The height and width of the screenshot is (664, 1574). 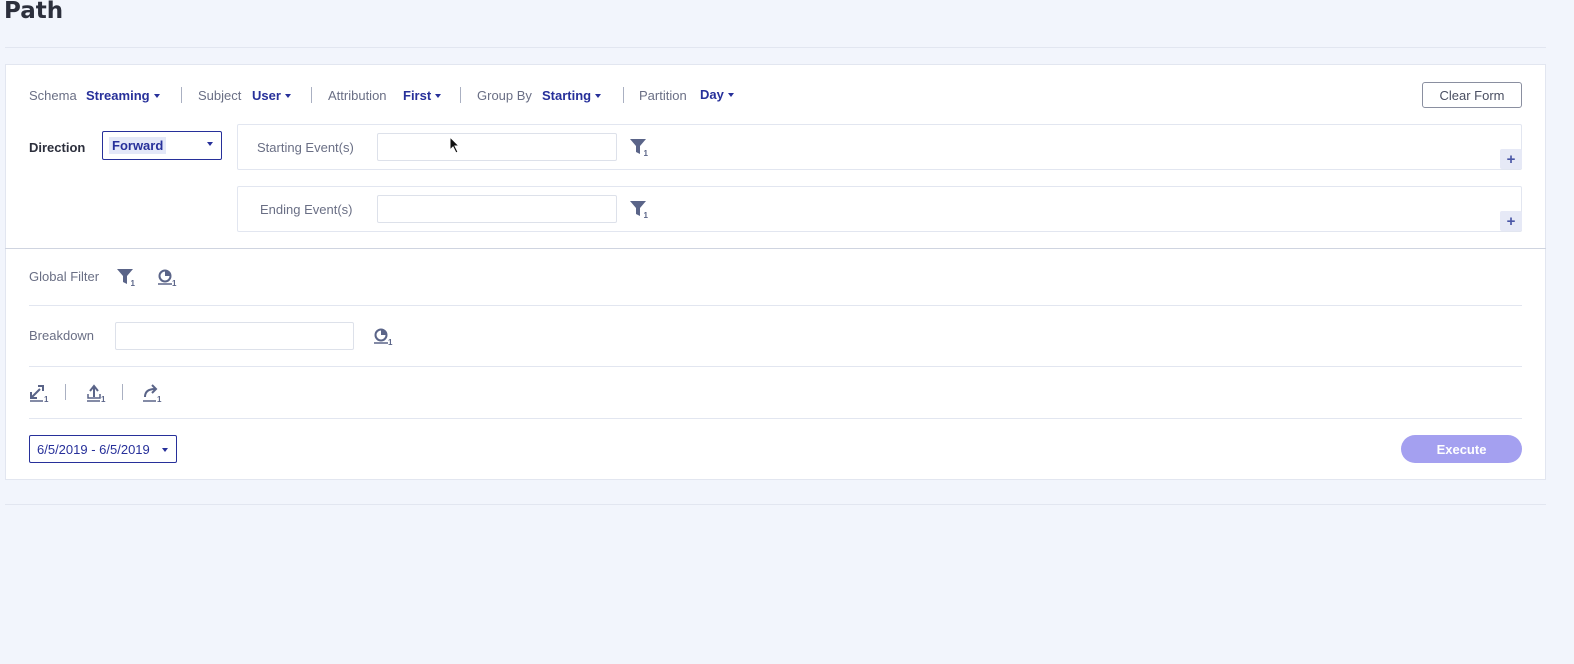 I want to click on execute-button: Execute, so click(x=1461, y=449).